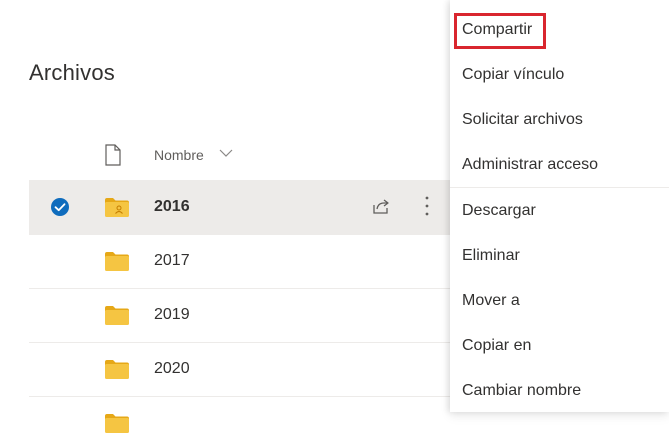 The height and width of the screenshot is (434, 669). Describe the element at coordinates (60, 207) in the screenshot. I see `check-circle-icon` at that location.